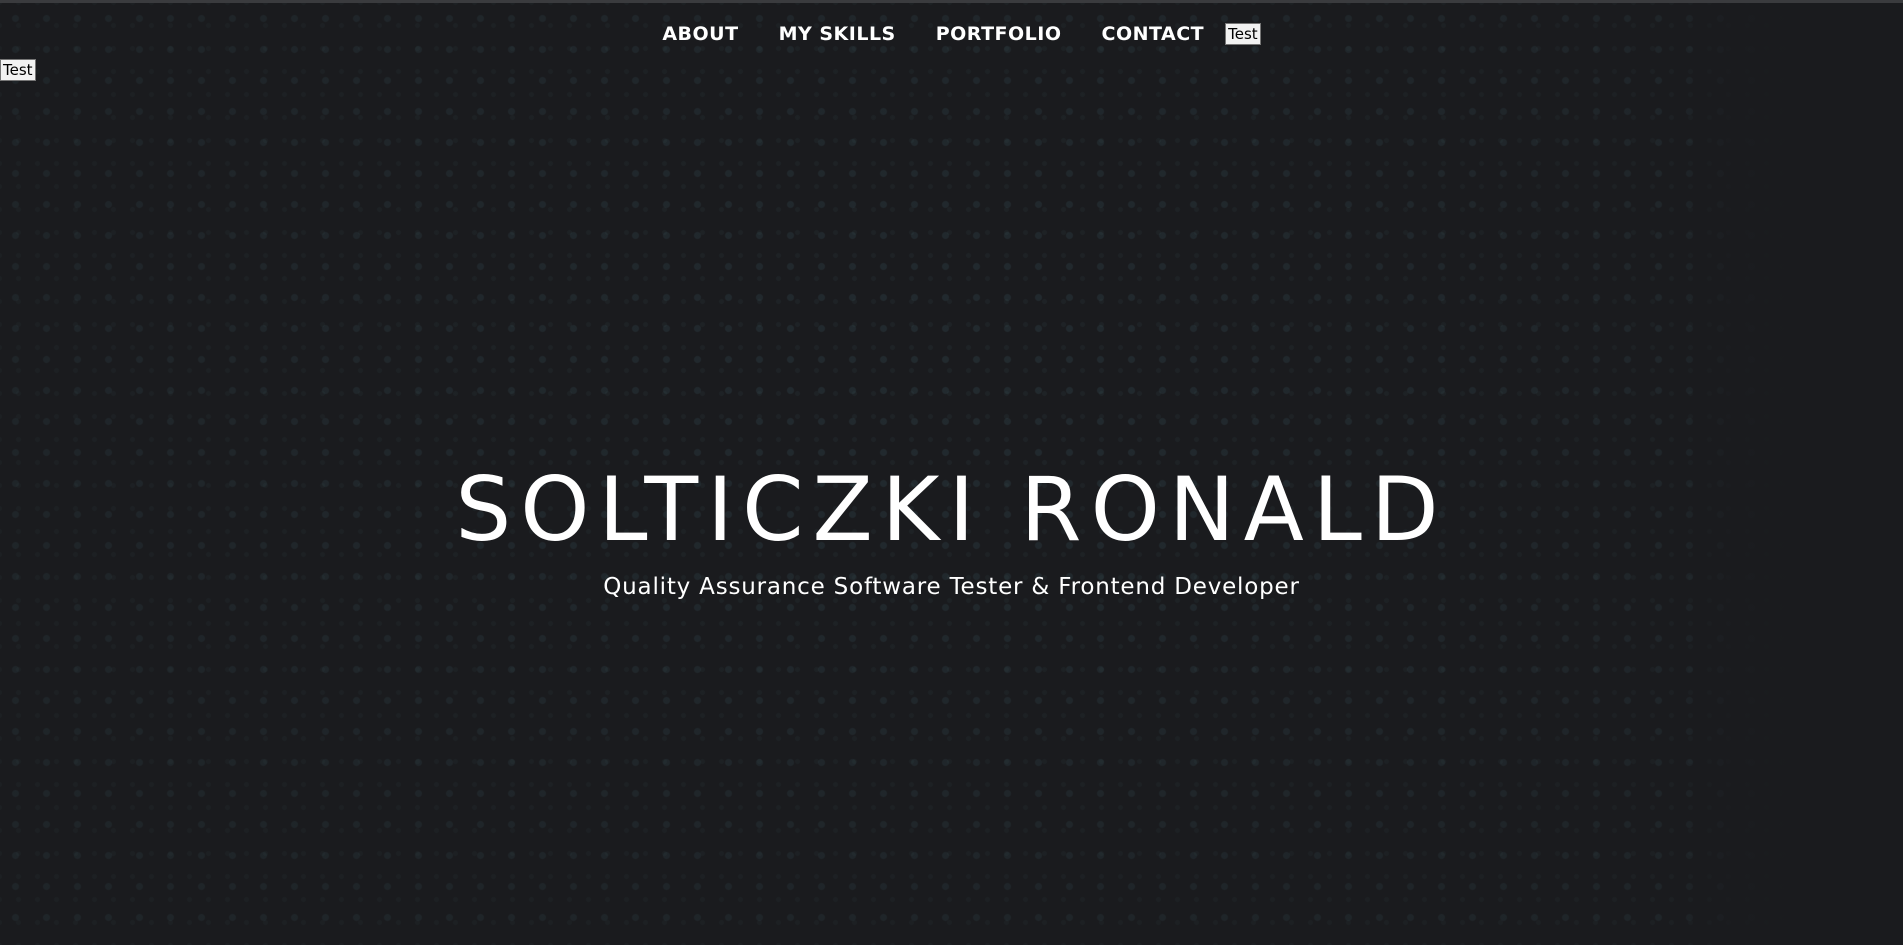  I want to click on nav-test-button: Test, so click(1243, 34).